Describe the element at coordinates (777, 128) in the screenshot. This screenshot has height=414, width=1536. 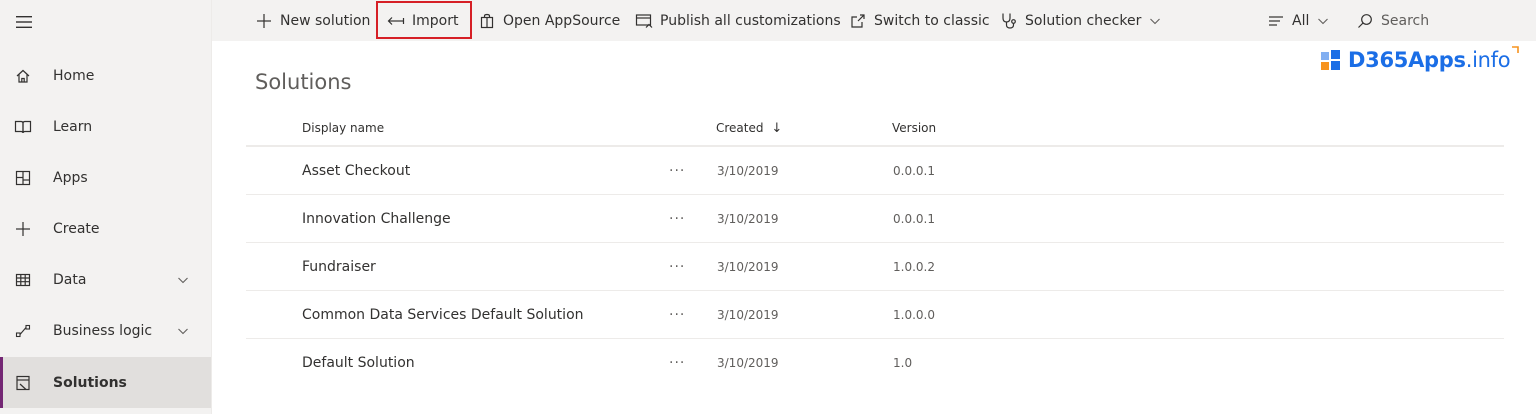
I see `sort-descending-icon: ↓` at that location.